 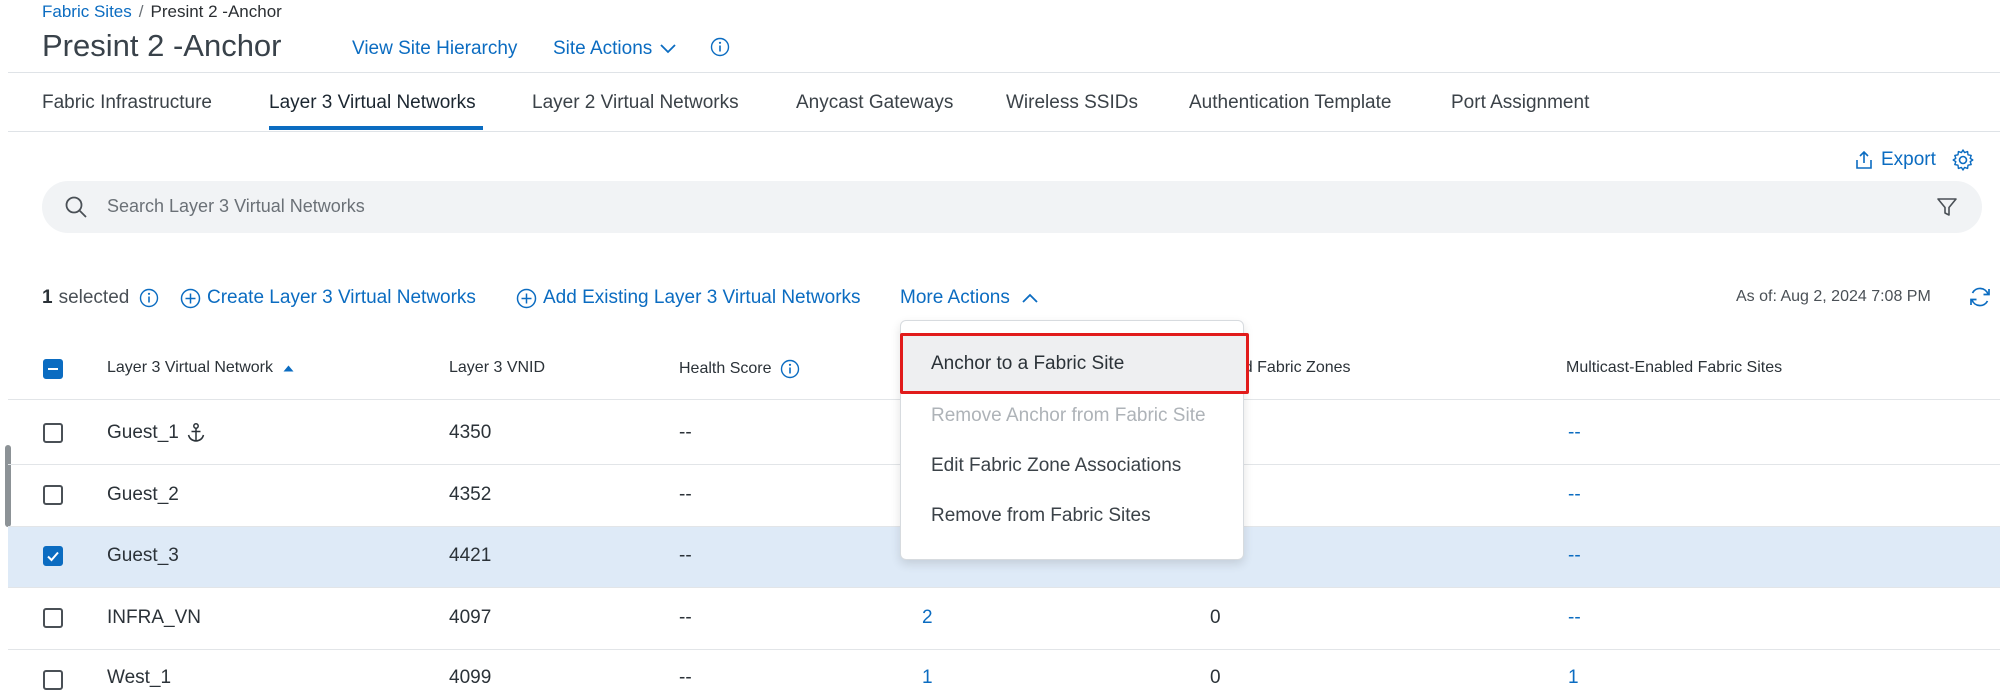 I want to click on selected-count: 1, so click(x=47, y=297).